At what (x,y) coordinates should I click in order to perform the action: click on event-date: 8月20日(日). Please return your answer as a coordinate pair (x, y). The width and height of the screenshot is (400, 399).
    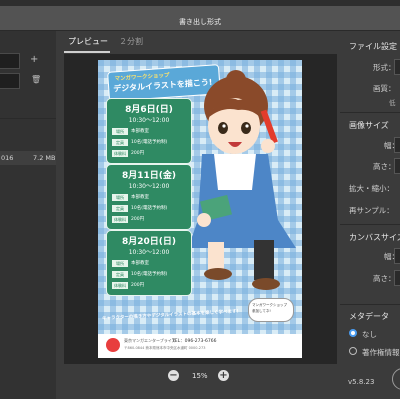
    Looking at the image, I should click on (148, 242).